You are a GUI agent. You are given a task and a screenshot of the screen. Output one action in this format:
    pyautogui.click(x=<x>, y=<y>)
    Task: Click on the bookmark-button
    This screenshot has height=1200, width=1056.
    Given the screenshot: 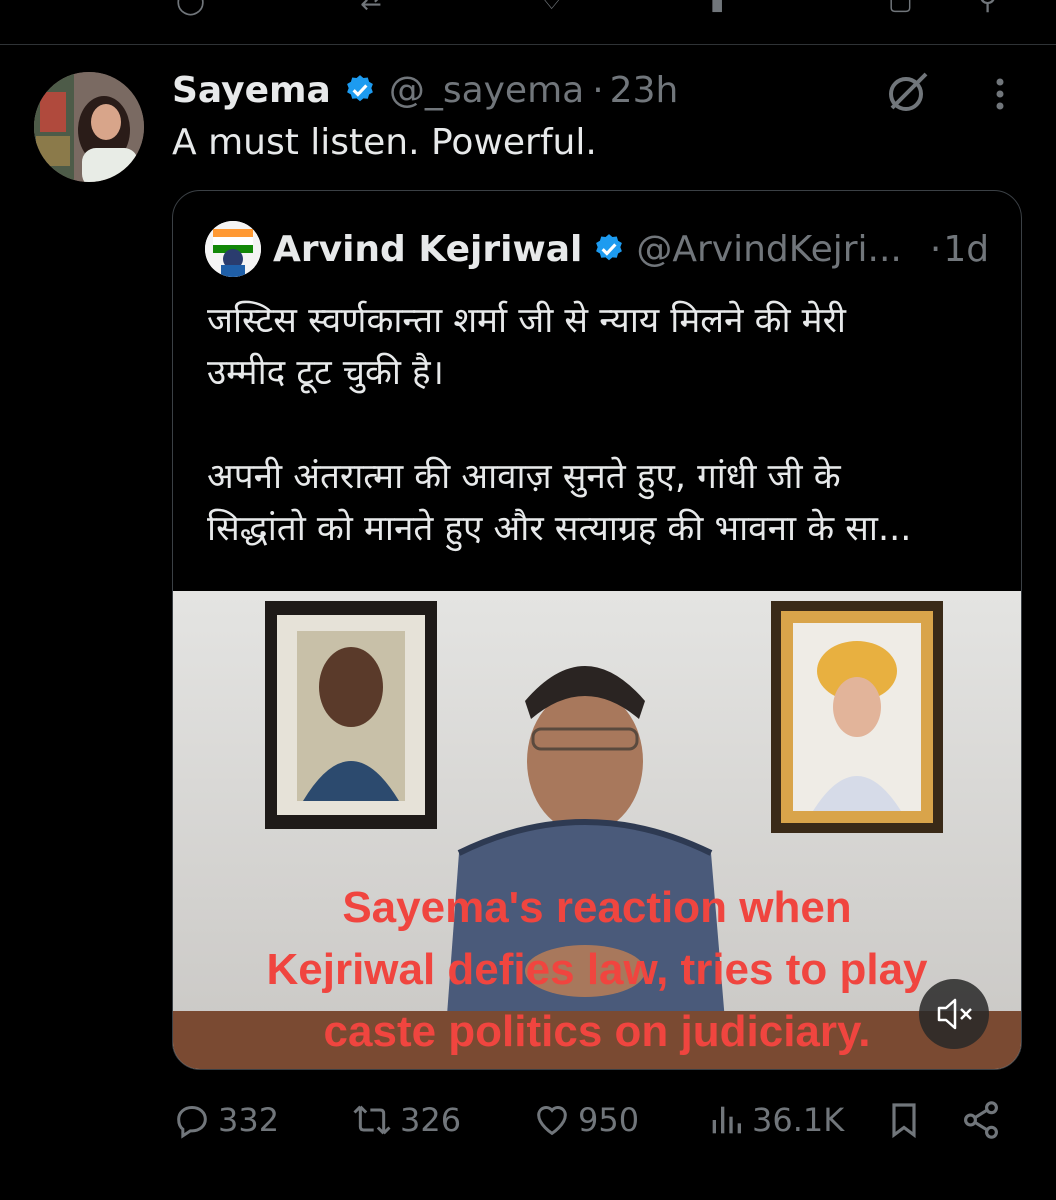 What is the action you would take?
    pyautogui.click(x=904, y=1120)
    